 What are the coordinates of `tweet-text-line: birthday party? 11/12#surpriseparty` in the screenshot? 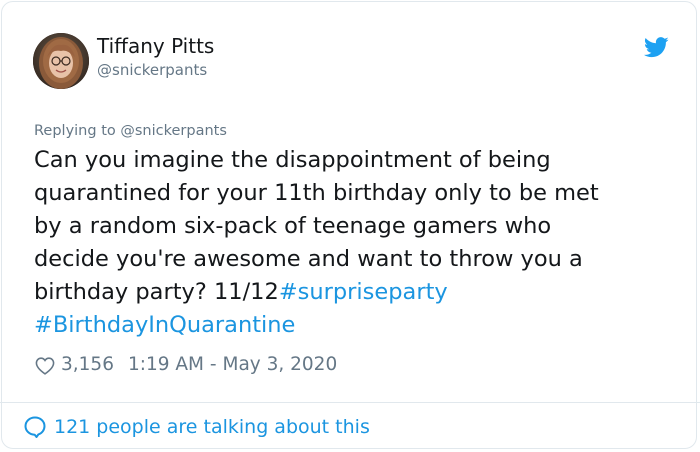 It's located at (354, 292).